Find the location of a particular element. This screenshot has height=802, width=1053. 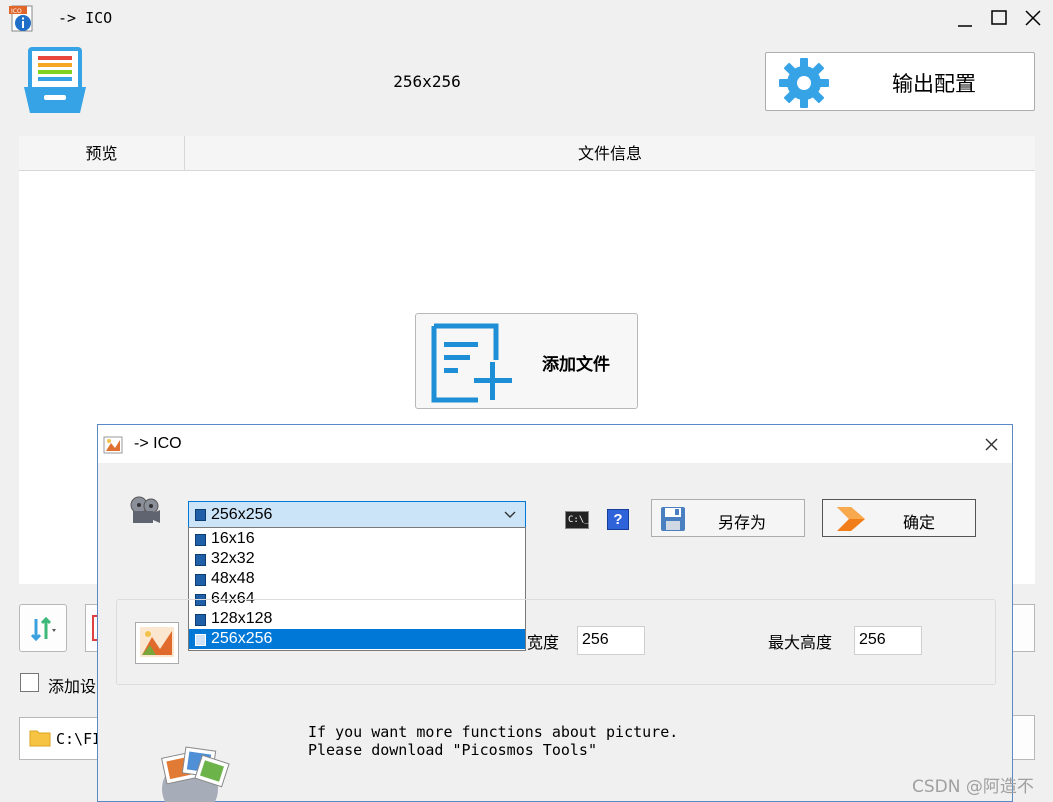

gear-icon is located at coordinates (804, 83).